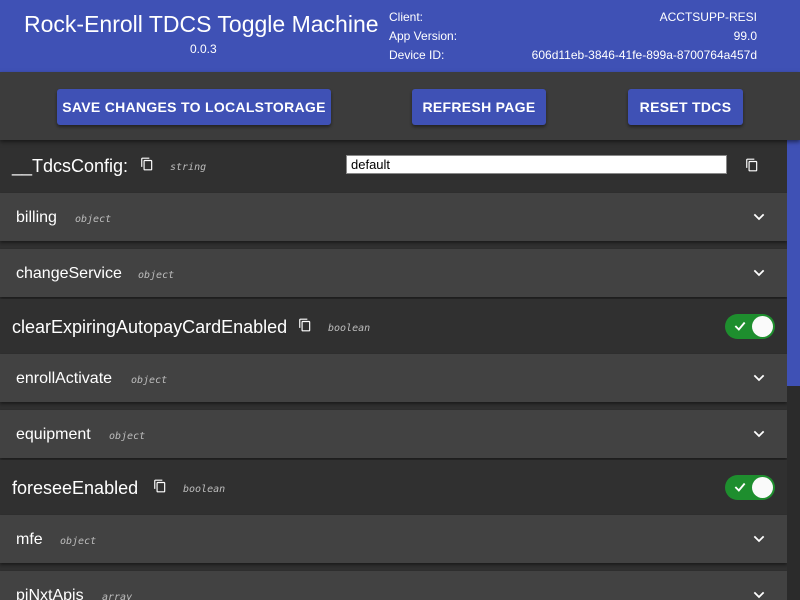 This screenshot has height=600, width=800. I want to click on config-row-pinxtapis: piNxtApis array, so click(393, 585).